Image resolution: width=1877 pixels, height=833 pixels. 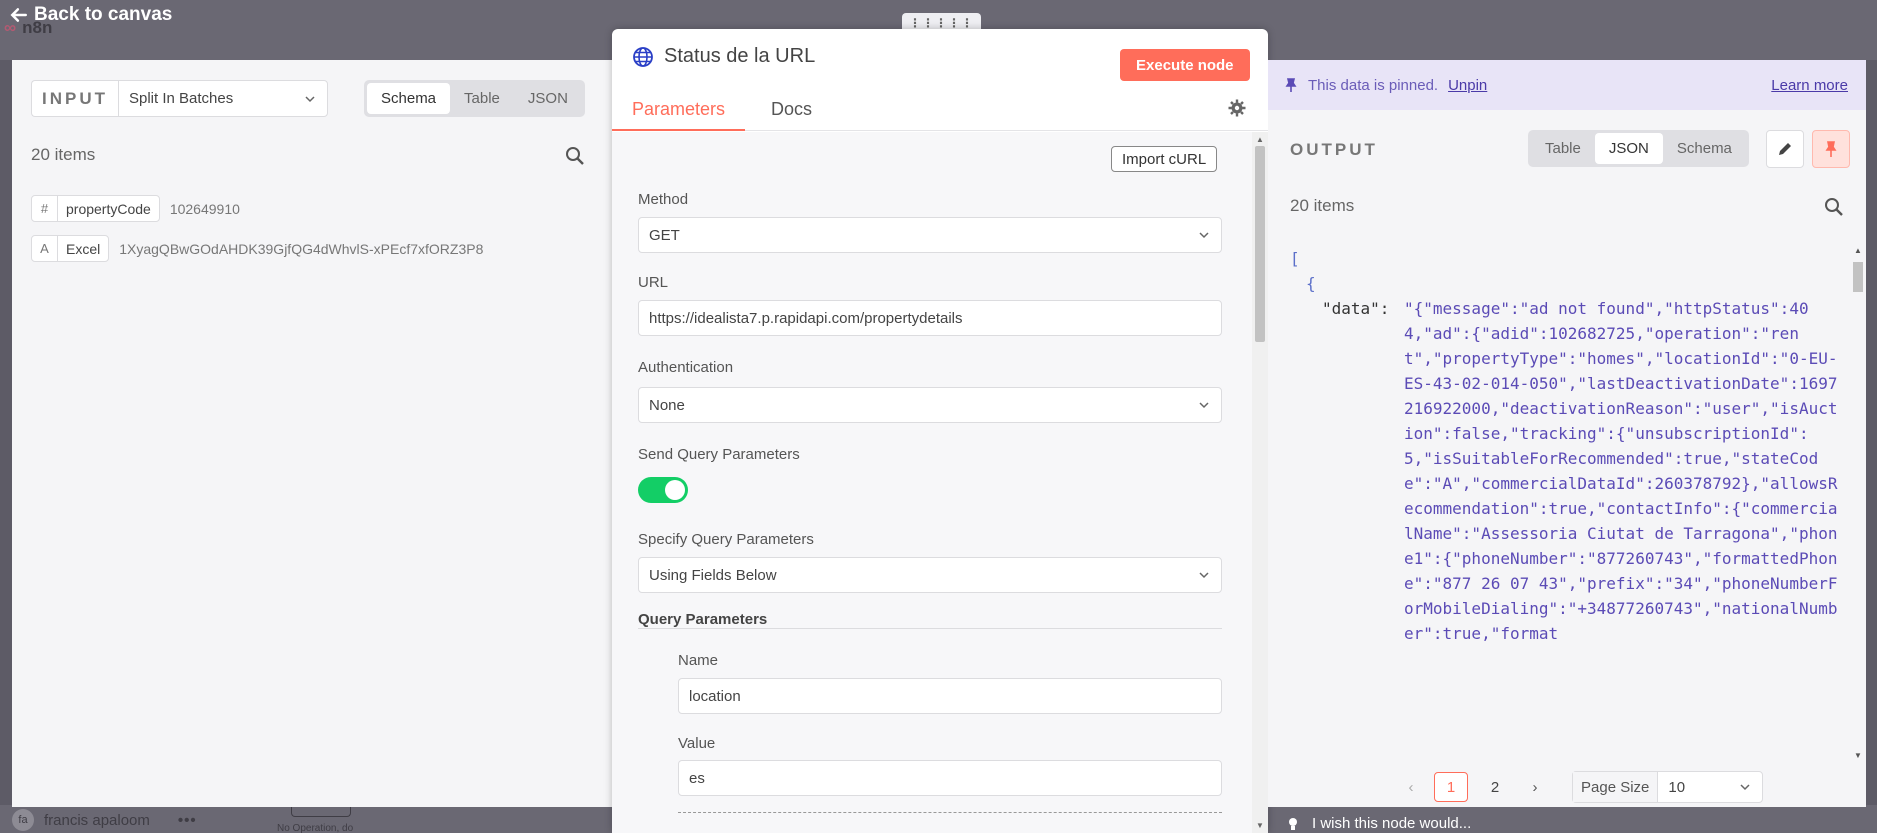 I want to click on param-value-input: es, so click(x=950, y=778).